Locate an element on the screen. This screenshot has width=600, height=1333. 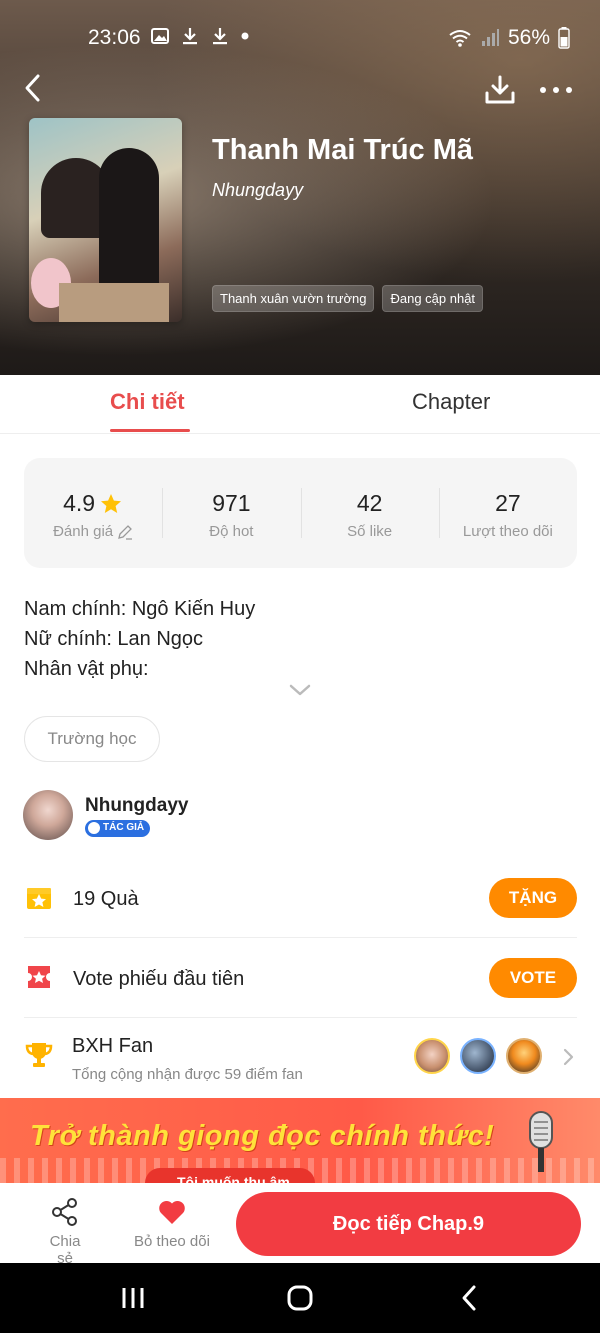
share-button: Chia sẻ is located at coordinates (65, 1232).